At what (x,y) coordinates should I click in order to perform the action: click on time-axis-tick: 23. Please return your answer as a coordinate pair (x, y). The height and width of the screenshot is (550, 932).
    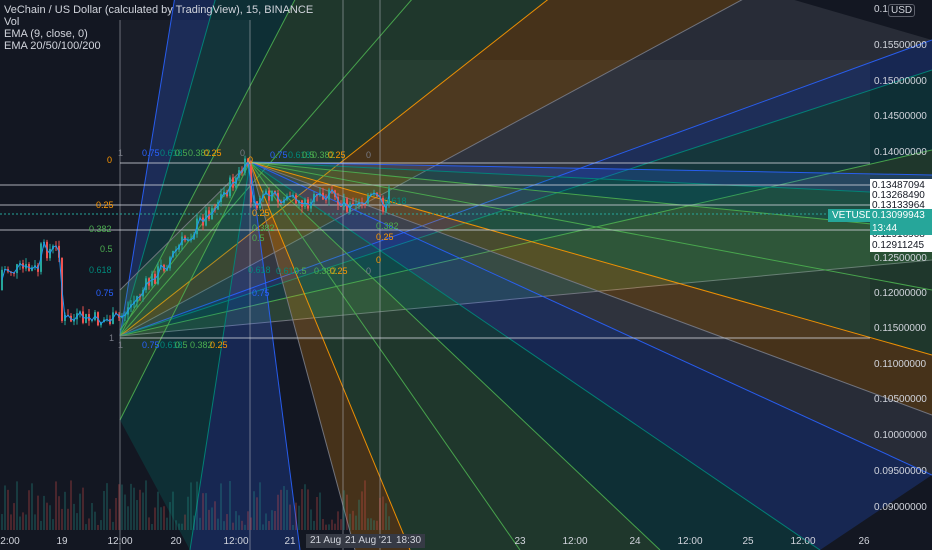
    Looking at the image, I should click on (520, 541).